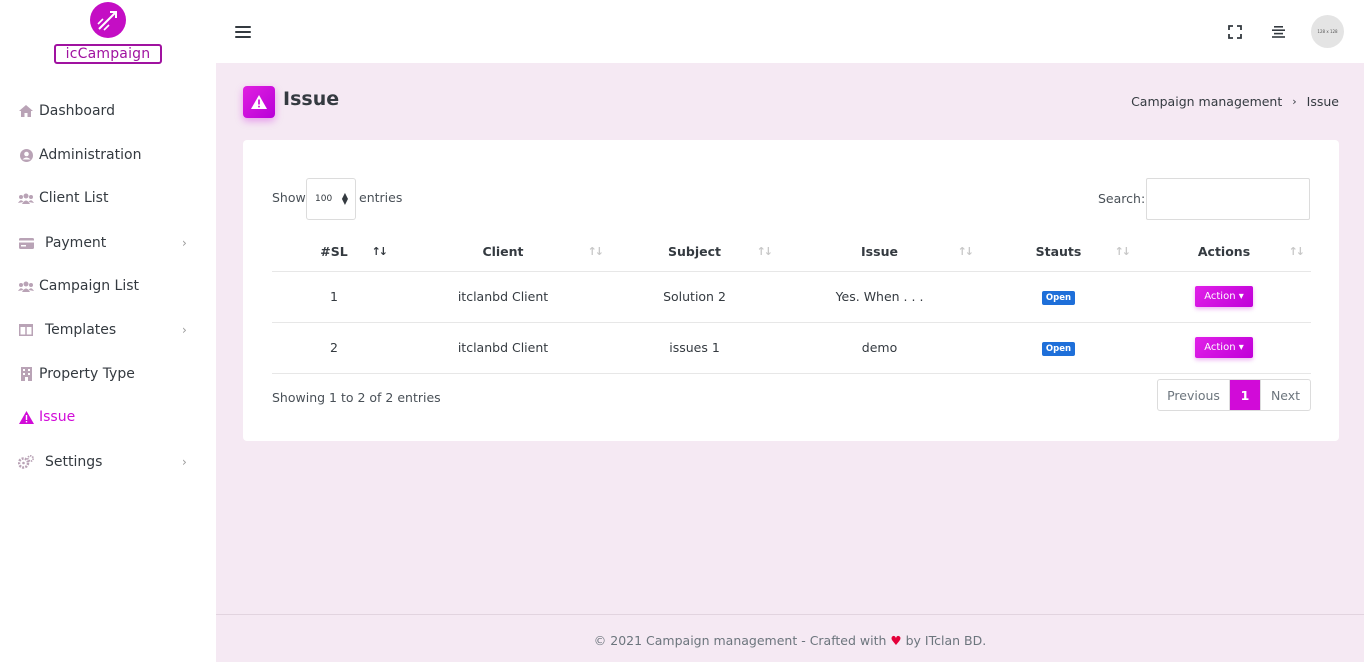 The height and width of the screenshot is (662, 1364). Describe the element at coordinates (89, 286) in the screenshot. I see `sidebar-item-label: Campaign List` at that location.